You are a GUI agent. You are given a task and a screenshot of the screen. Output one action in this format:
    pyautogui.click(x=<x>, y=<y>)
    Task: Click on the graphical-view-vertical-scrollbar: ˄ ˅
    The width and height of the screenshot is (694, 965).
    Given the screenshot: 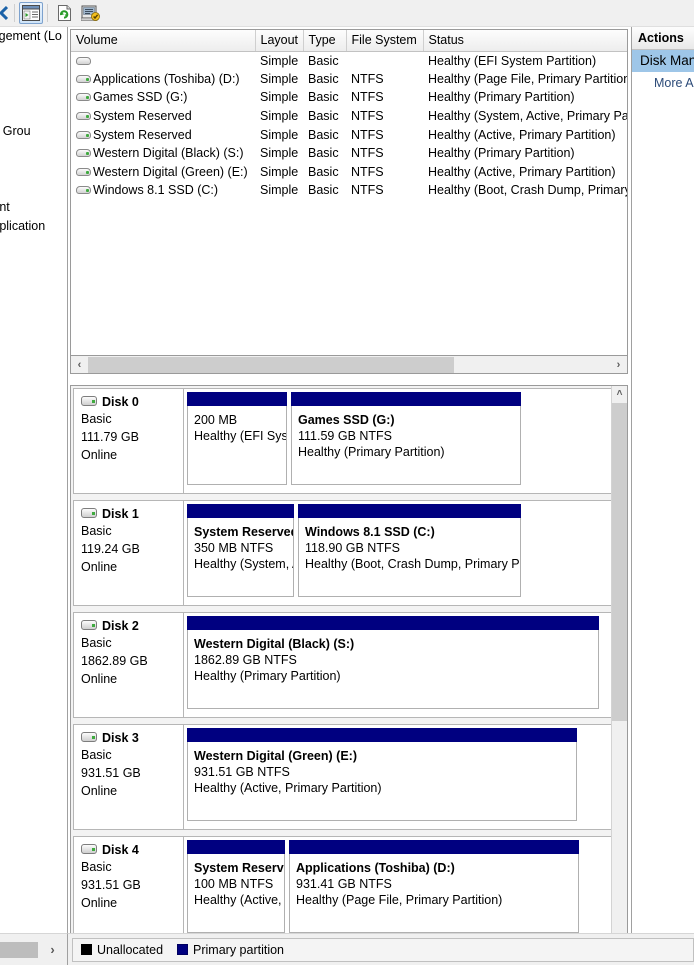 What is the action you would take?
    pyautogui.click(x=619, y=672)
    